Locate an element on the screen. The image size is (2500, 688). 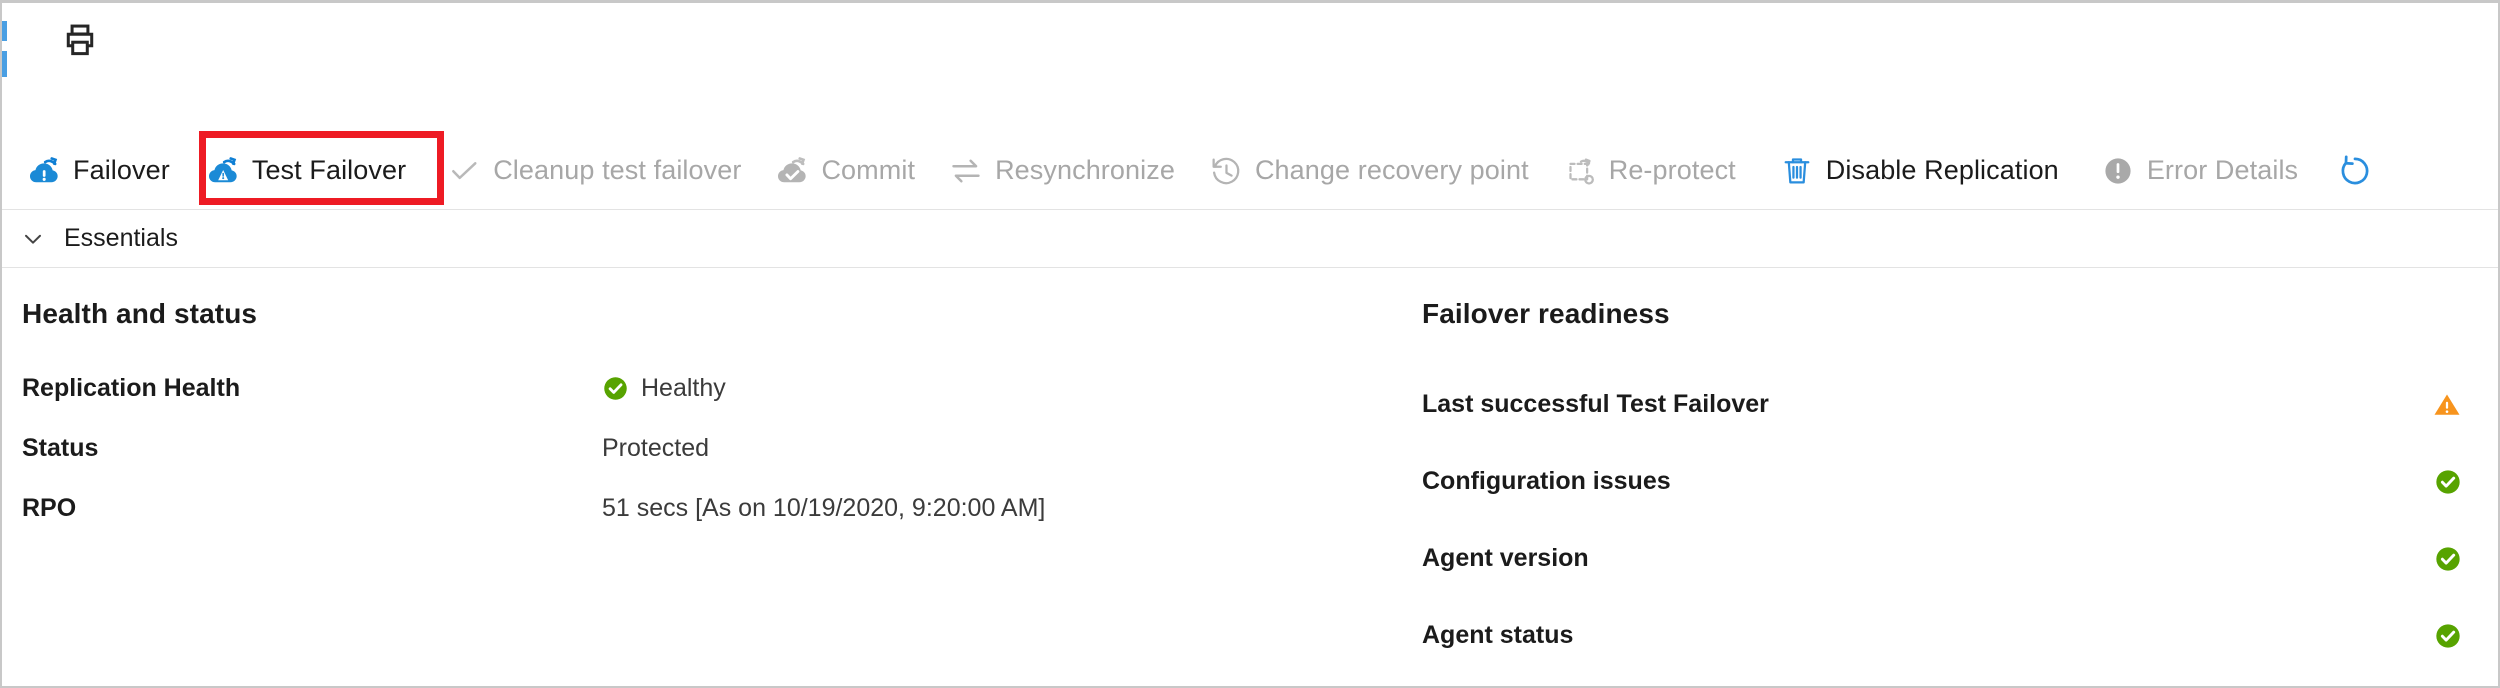
health-and-status-title: Health and status is located at coordinates (140, 313).